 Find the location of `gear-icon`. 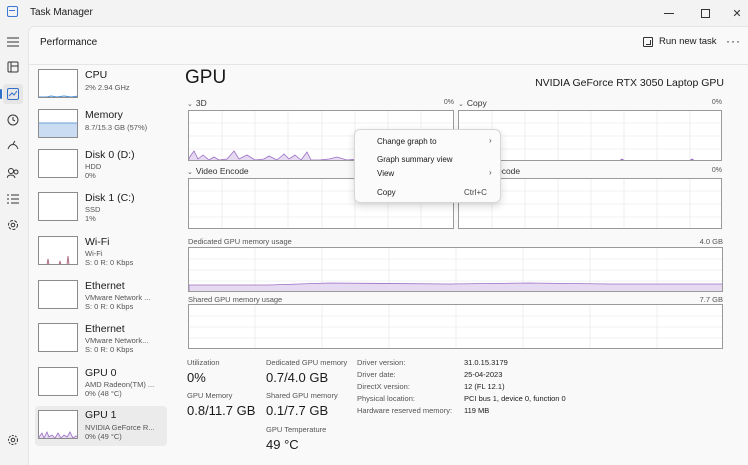

gear-icon is located at coordinates (13, 440).